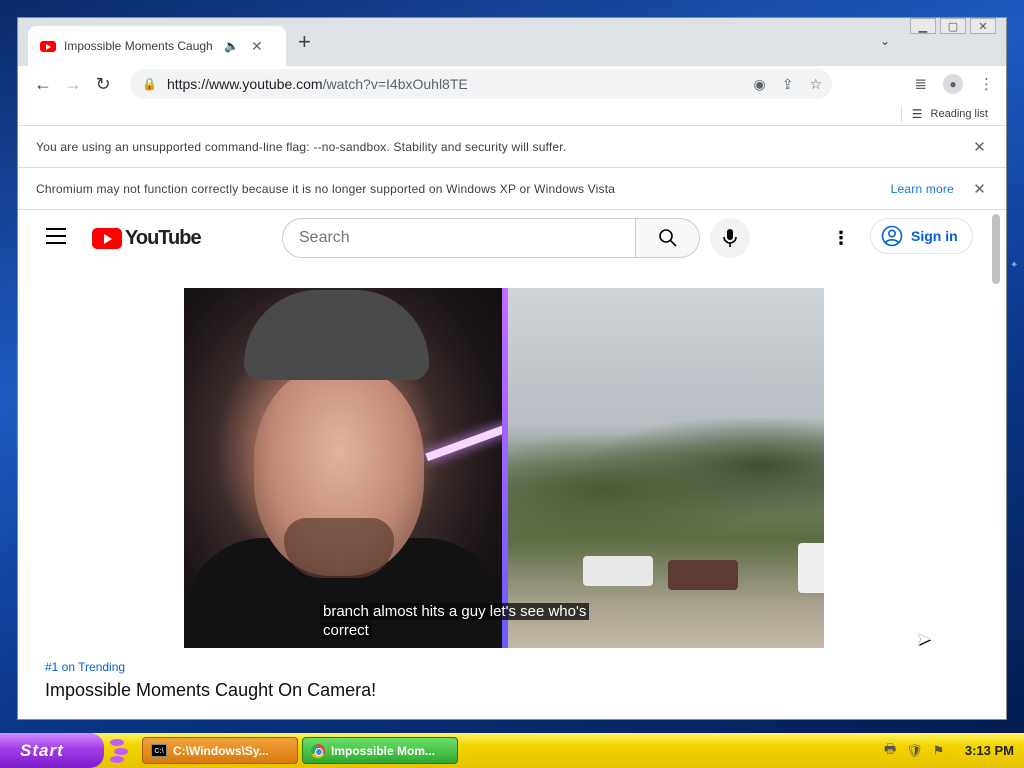 The image size is (1024, 768). Describe the element at coordinates (920, 84) in the screenshot. I see `media-queue-icon: ≣` at that location.